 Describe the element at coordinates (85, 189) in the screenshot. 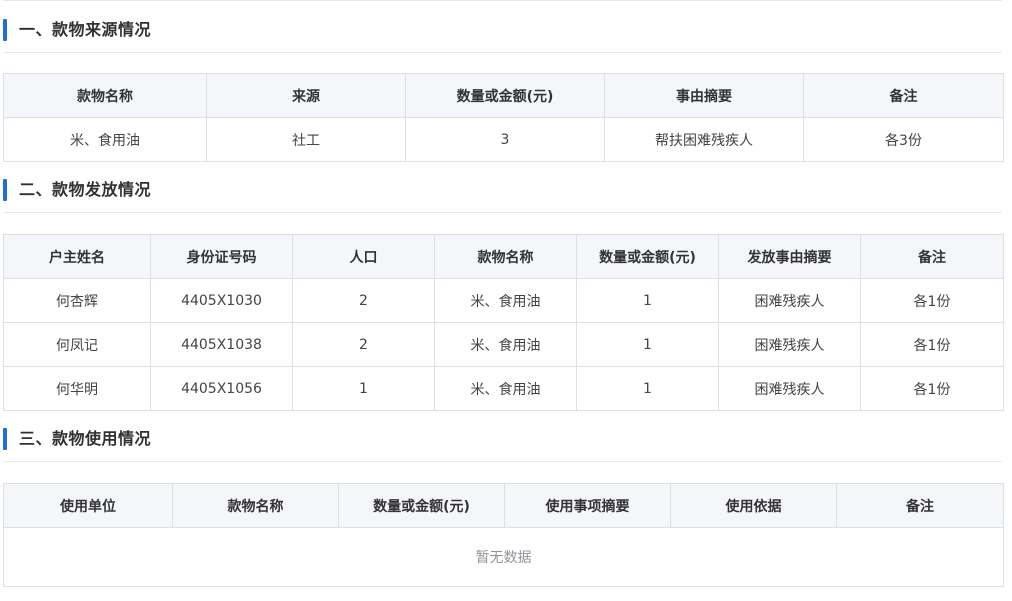

I see `section-title-distribution: 二、款物发放情况` at that location.